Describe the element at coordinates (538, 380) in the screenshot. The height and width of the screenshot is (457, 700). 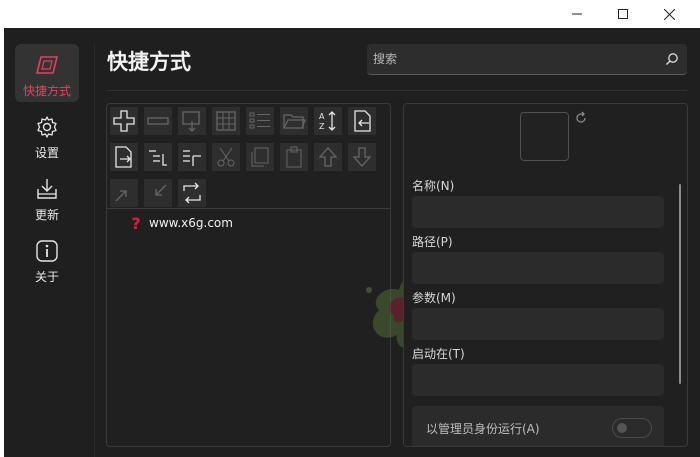
I see `startin-field` at that location.